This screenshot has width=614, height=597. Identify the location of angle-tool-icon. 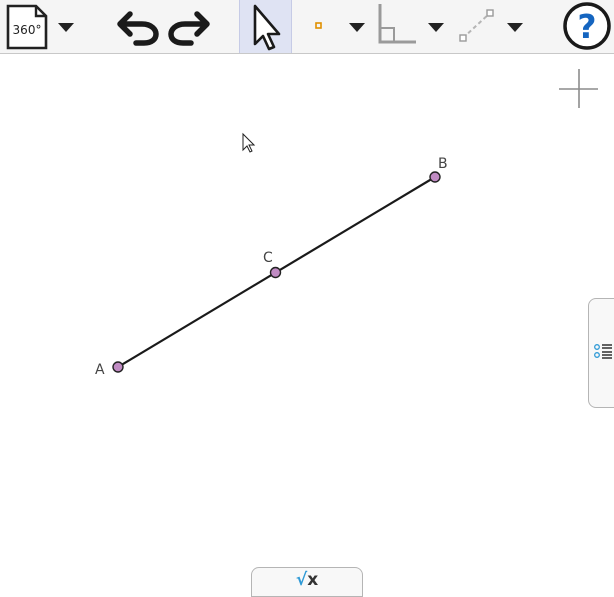
(397, 24).